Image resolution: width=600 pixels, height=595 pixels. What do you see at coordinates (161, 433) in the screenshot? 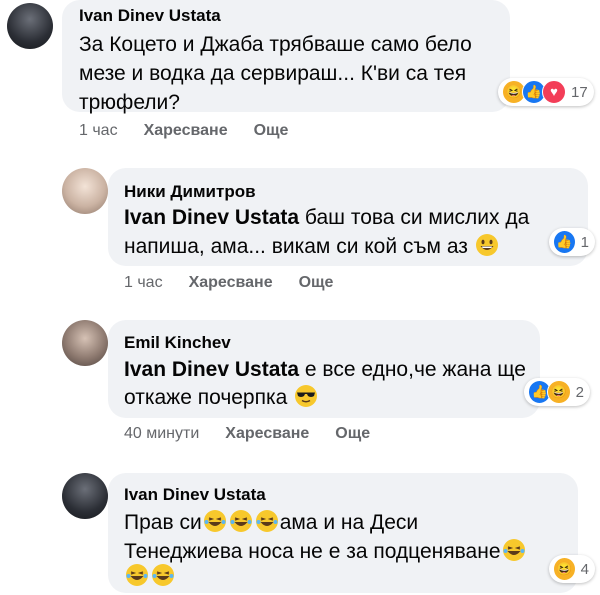
I see `comment-time: 40 минути` at bounding box center [161, 433].